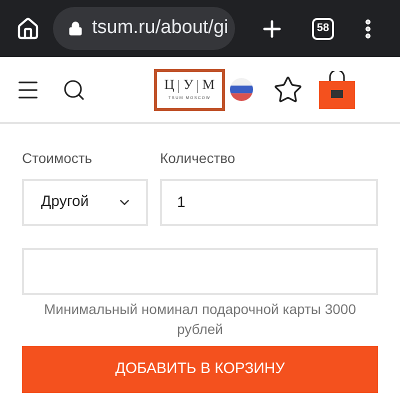  I want to click on address-bar: tsum.ru/about/gi, so click(144, 28).